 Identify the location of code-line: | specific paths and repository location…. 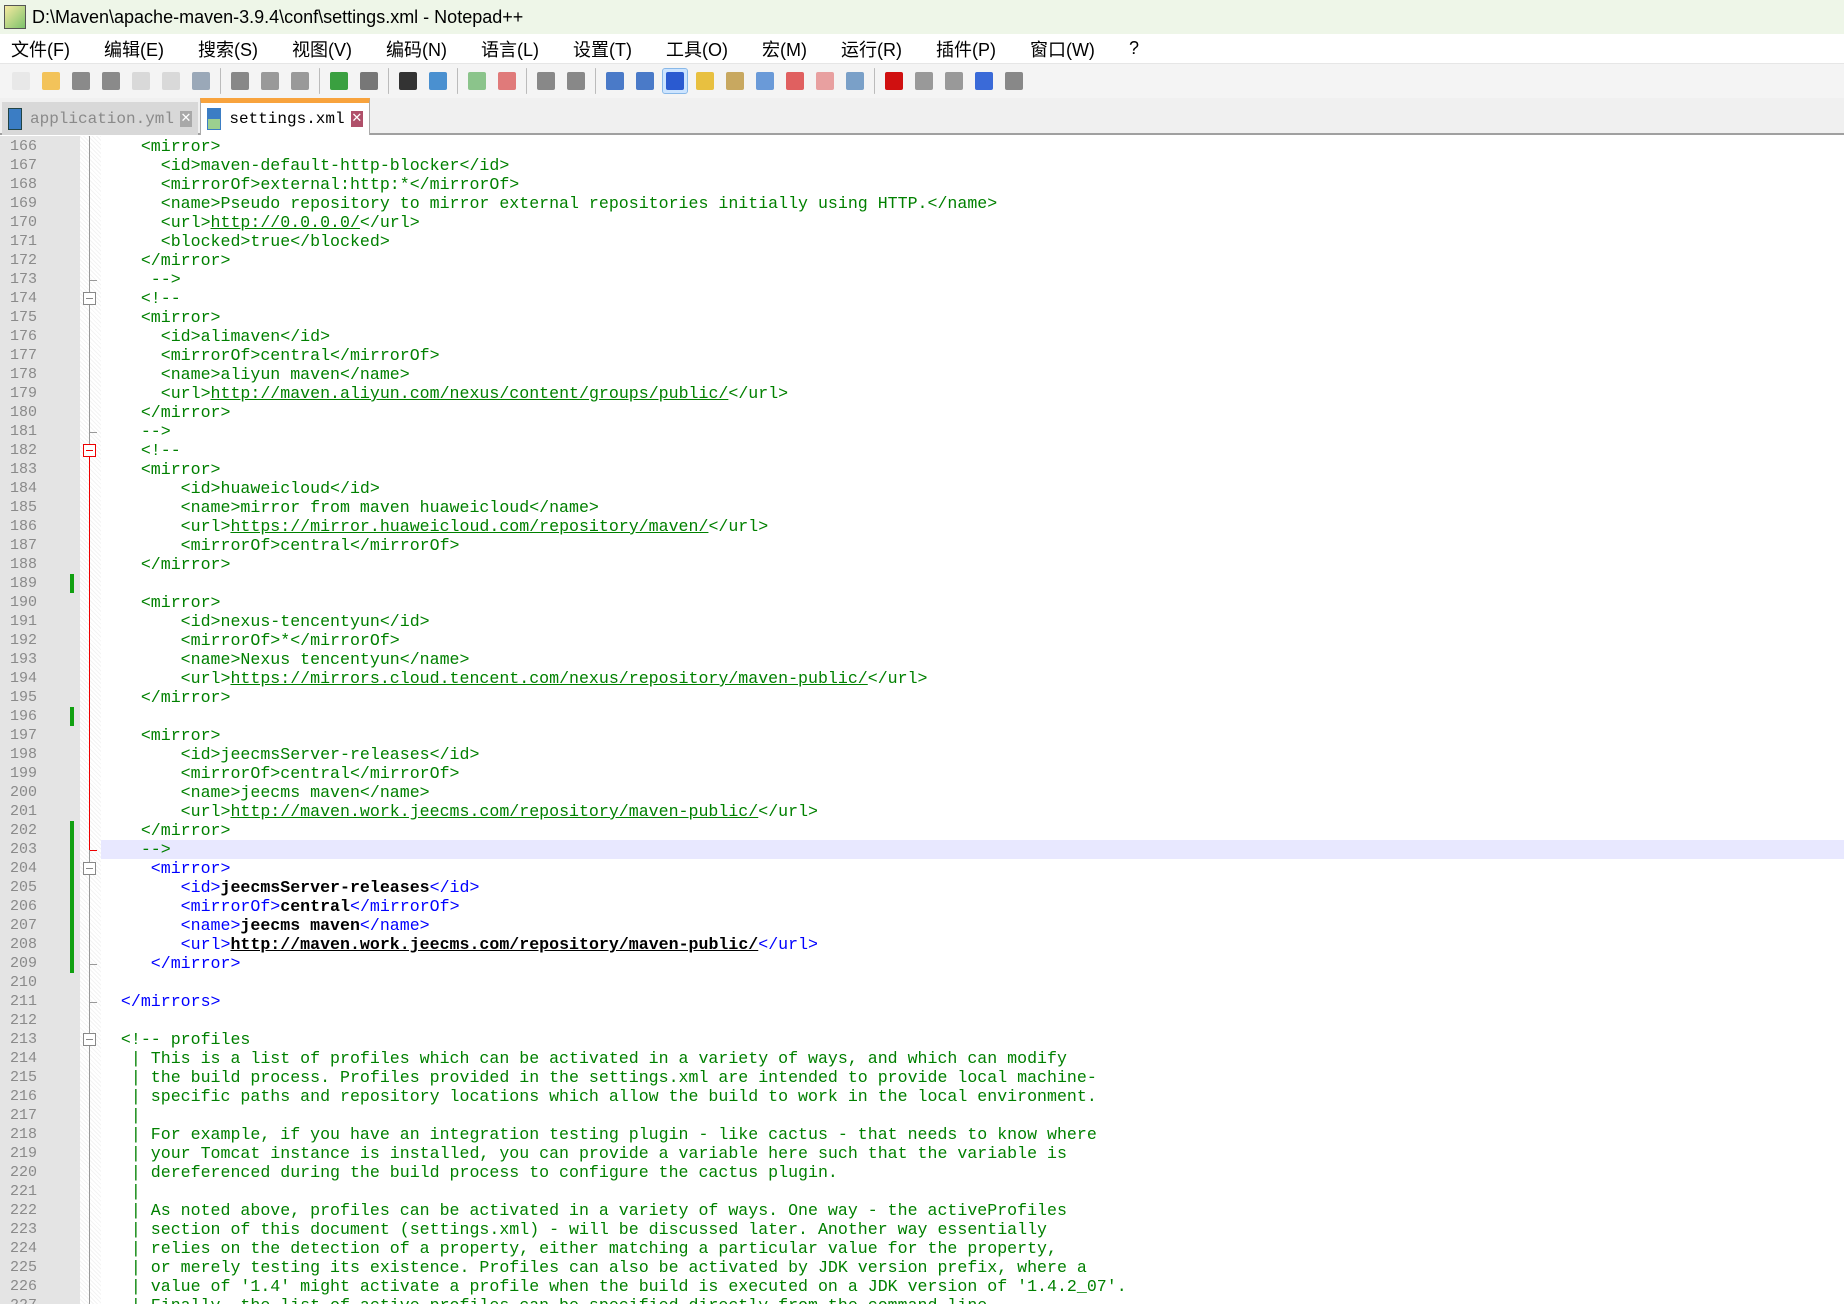
(972, 1096).